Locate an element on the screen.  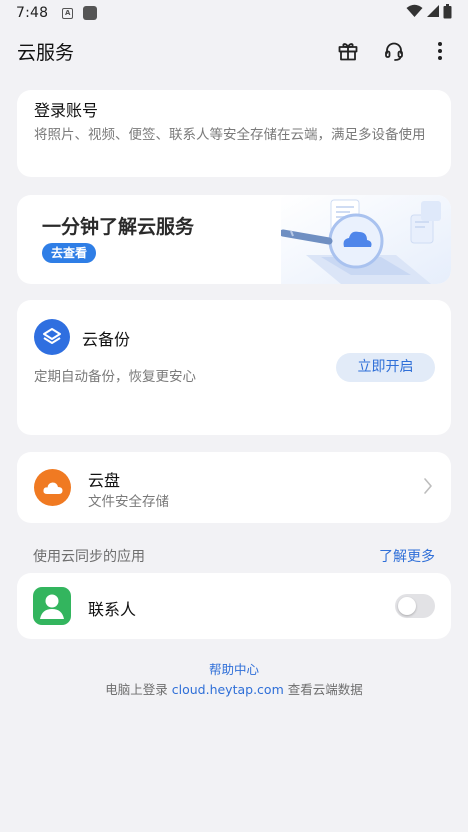
status-time: 7:48 is located at coordinates (32, 13).